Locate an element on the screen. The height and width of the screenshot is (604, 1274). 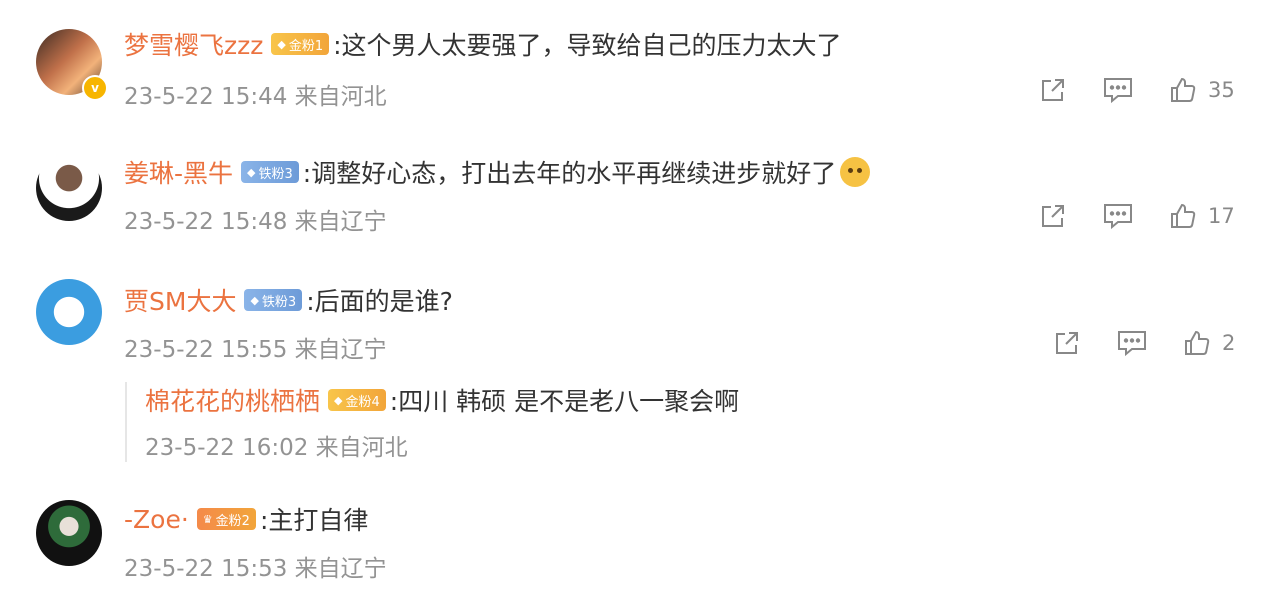
comment-meta: 23-5-22 15:48 来自辽宁 is located at coordinates (255, 219).